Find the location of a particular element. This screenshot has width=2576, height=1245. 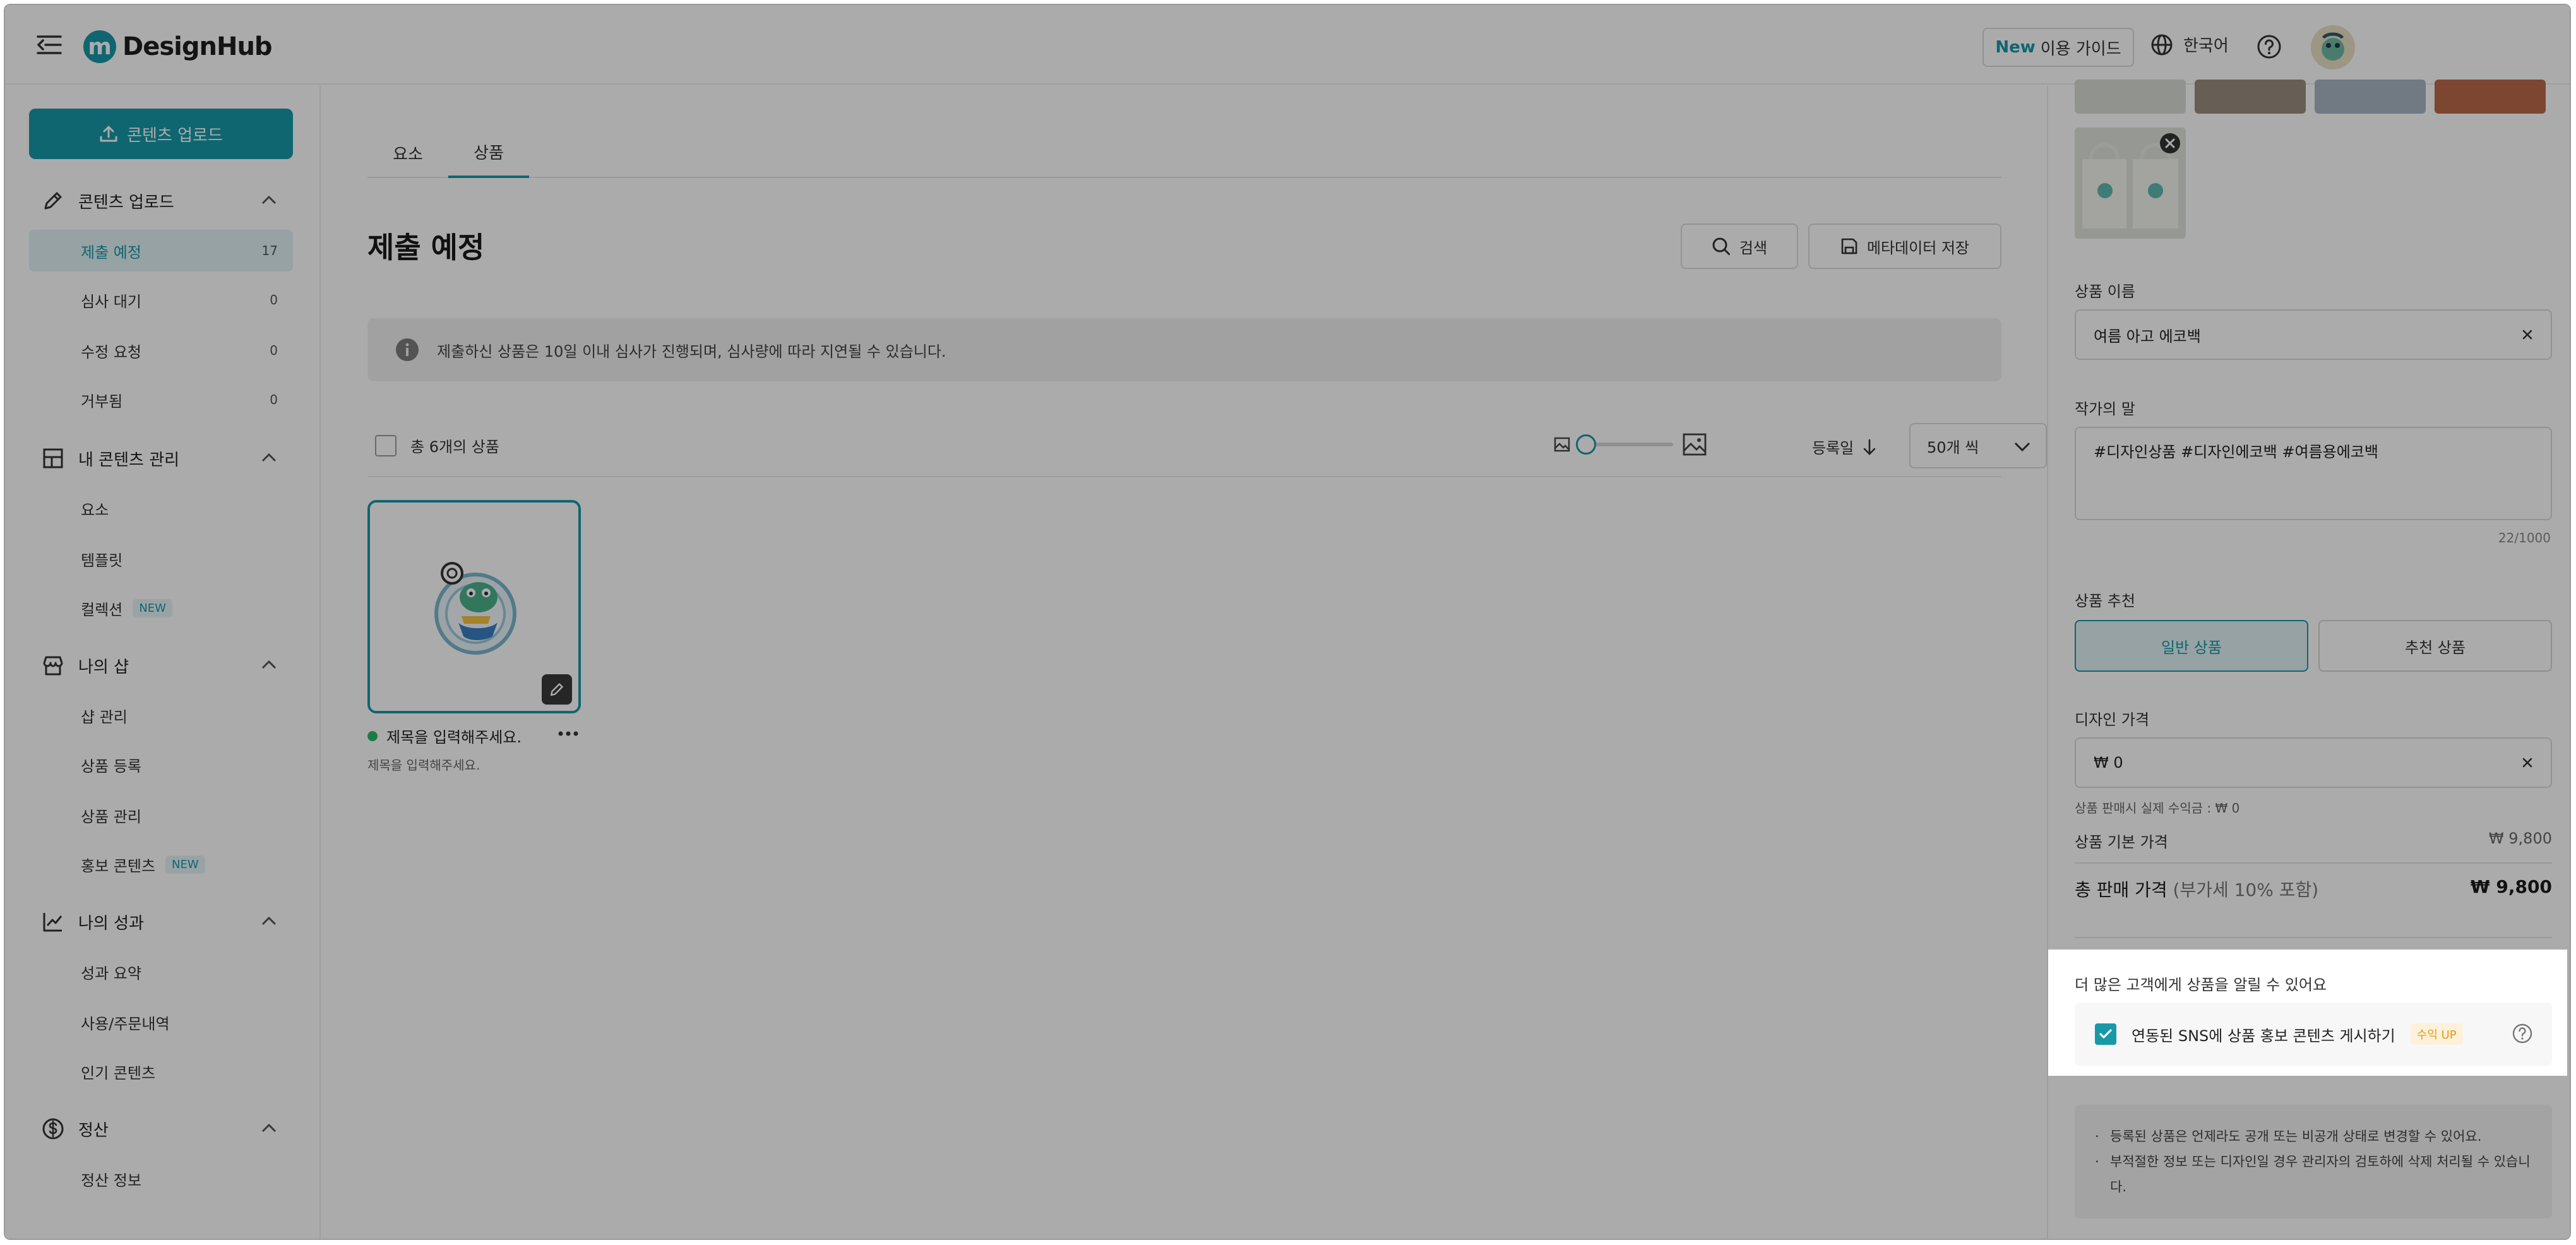

select-all: 총 6개의 상품 is located at coordinates (437, 445).